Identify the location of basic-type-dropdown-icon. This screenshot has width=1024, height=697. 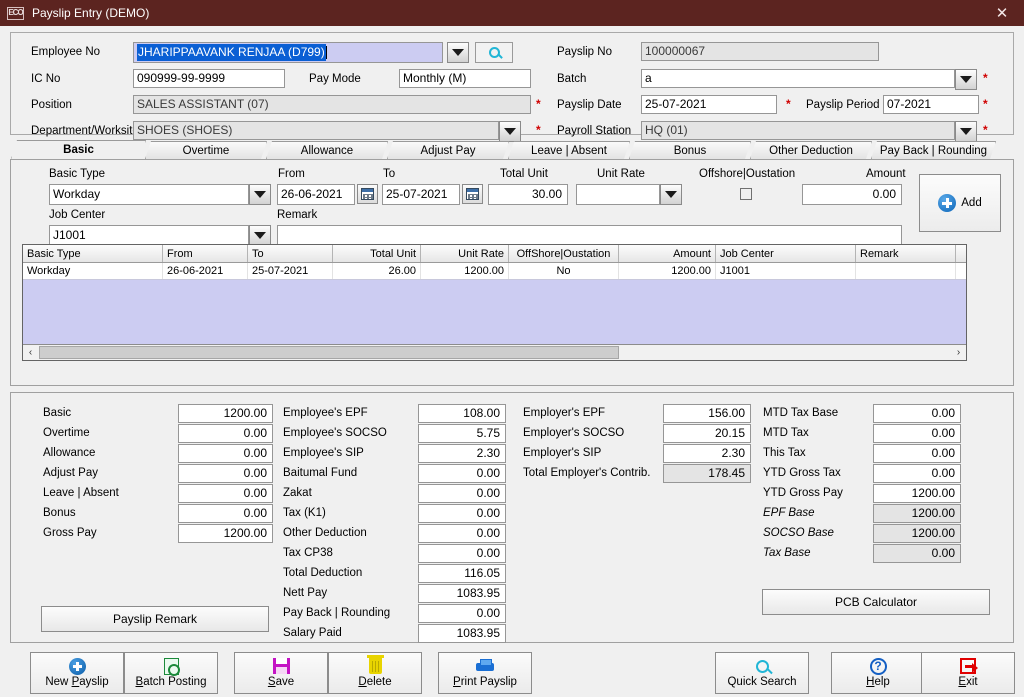
(260, 194).